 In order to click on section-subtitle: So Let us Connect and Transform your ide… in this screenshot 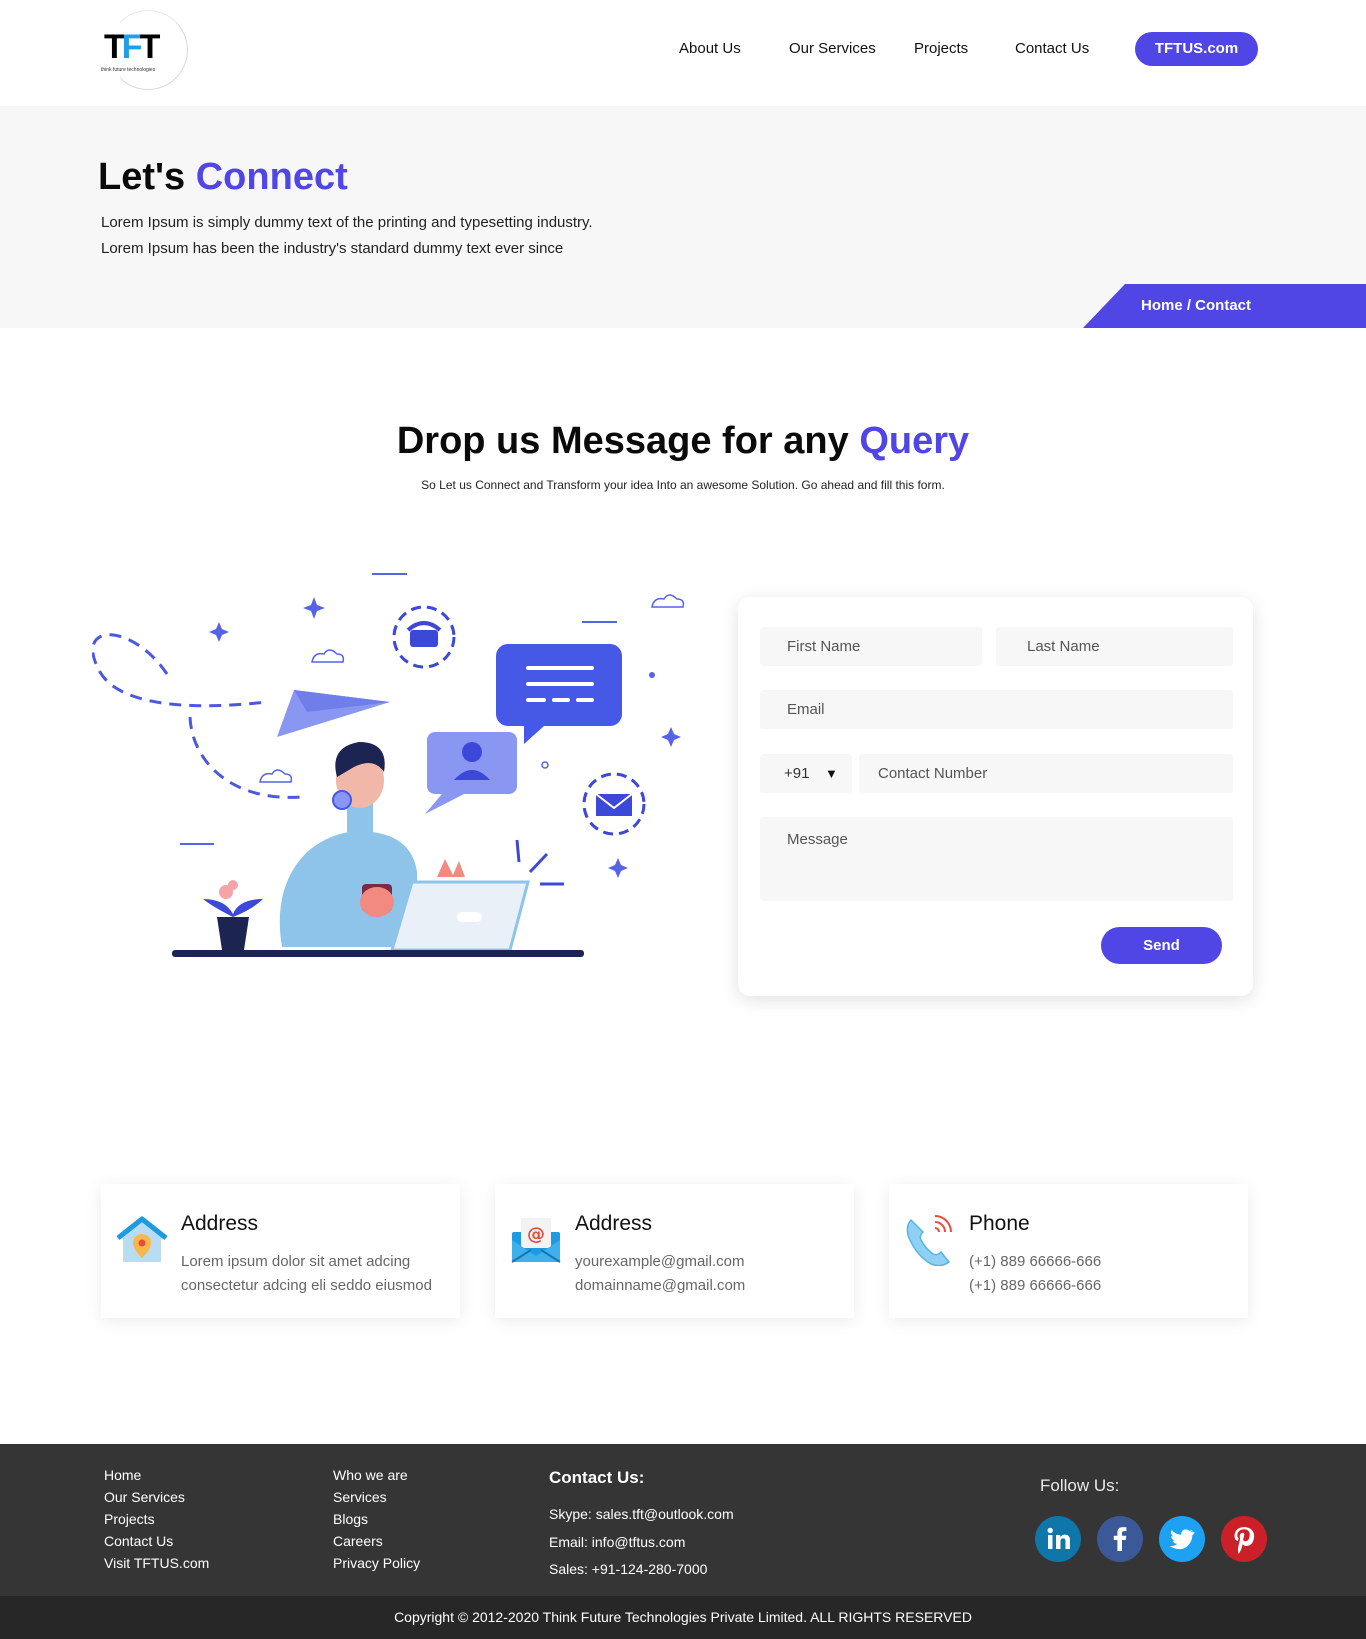, I will do `click(683, 485)`.